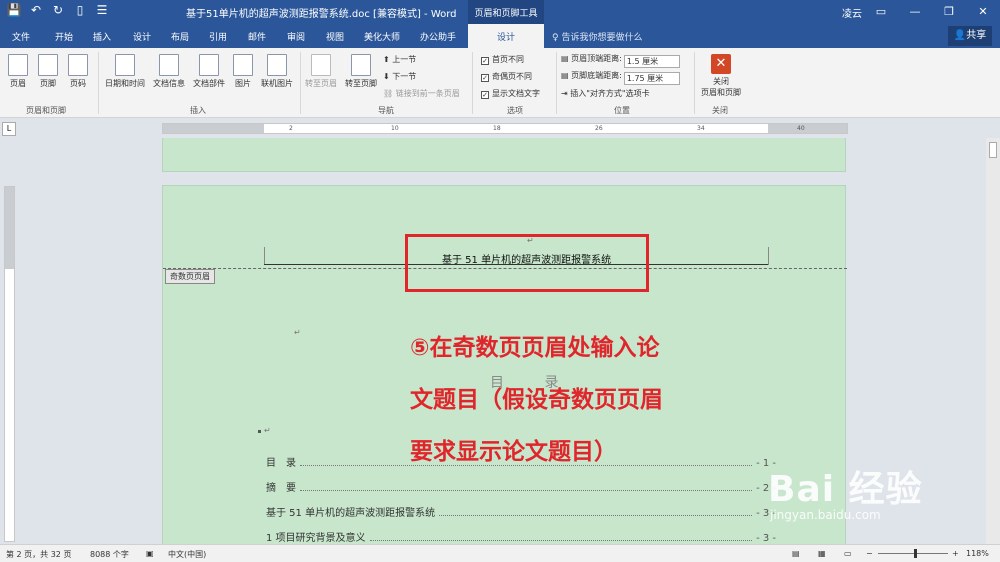 This screenshot has width=1000, height=562. Describe the element at coordinates (102, 10) in the screenshot. I see `list-icon: ☰` at that location.